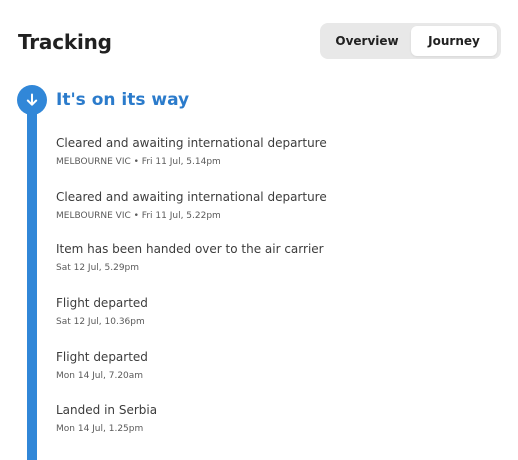 Image resolution: width=518 pixels, height=460 pixels. I want to click on tab-journey: Journey, so click(454, 41).